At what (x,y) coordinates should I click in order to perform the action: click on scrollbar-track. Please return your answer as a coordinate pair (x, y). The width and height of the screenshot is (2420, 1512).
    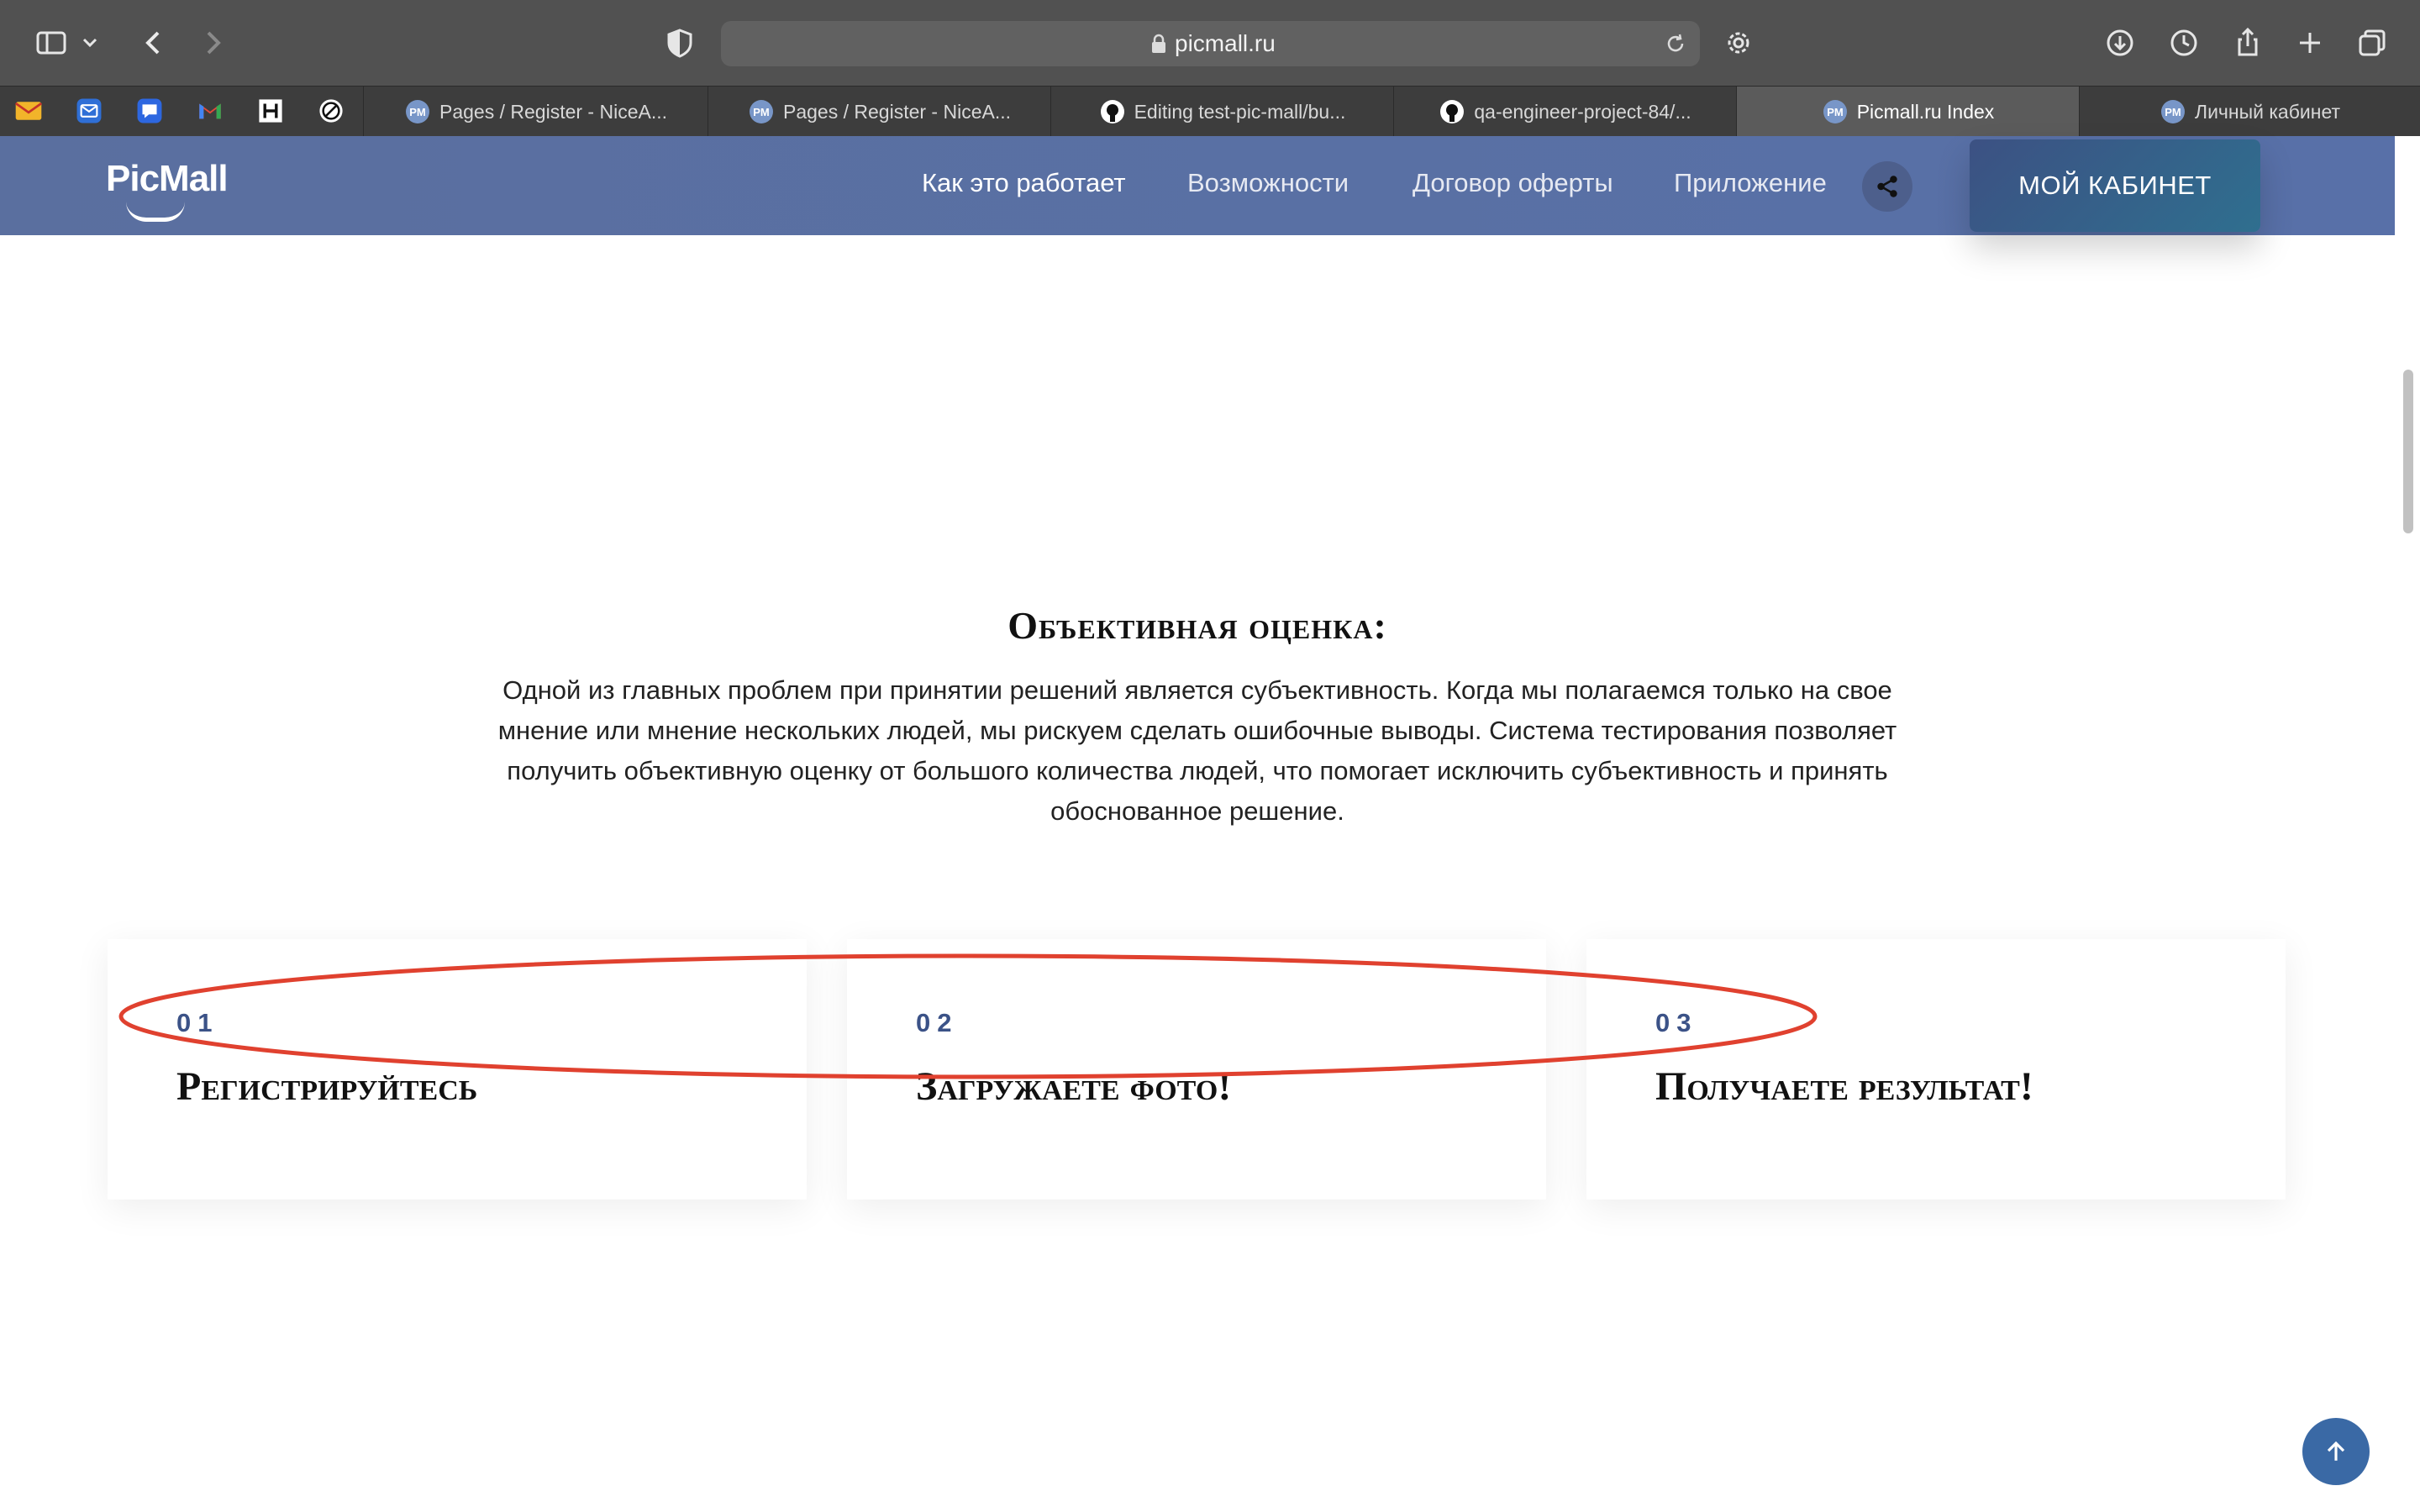
    Looking at the image, I should click on (2407, 824).